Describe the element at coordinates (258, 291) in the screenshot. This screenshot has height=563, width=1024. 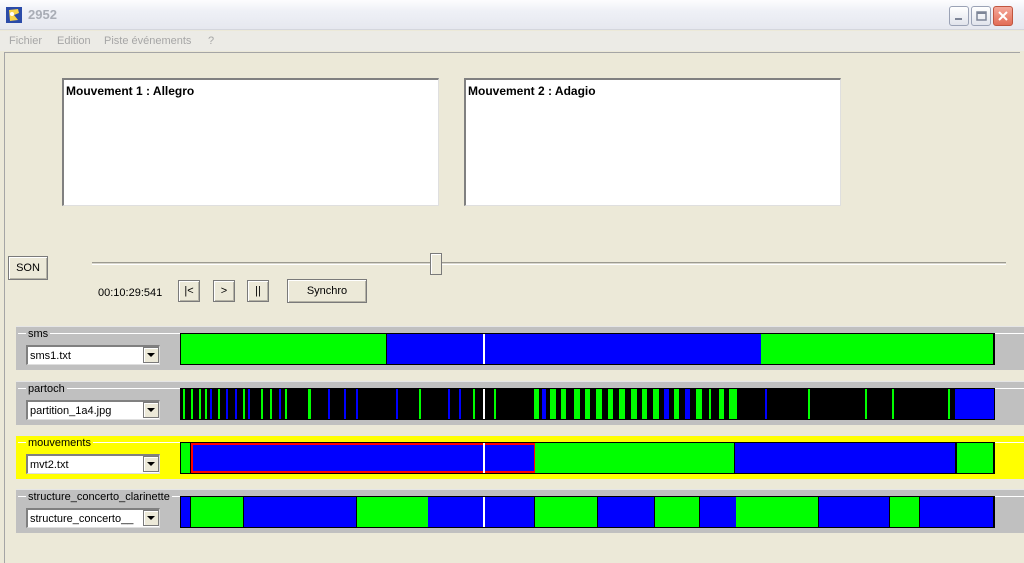
I see `pause-button: ||` at that location.